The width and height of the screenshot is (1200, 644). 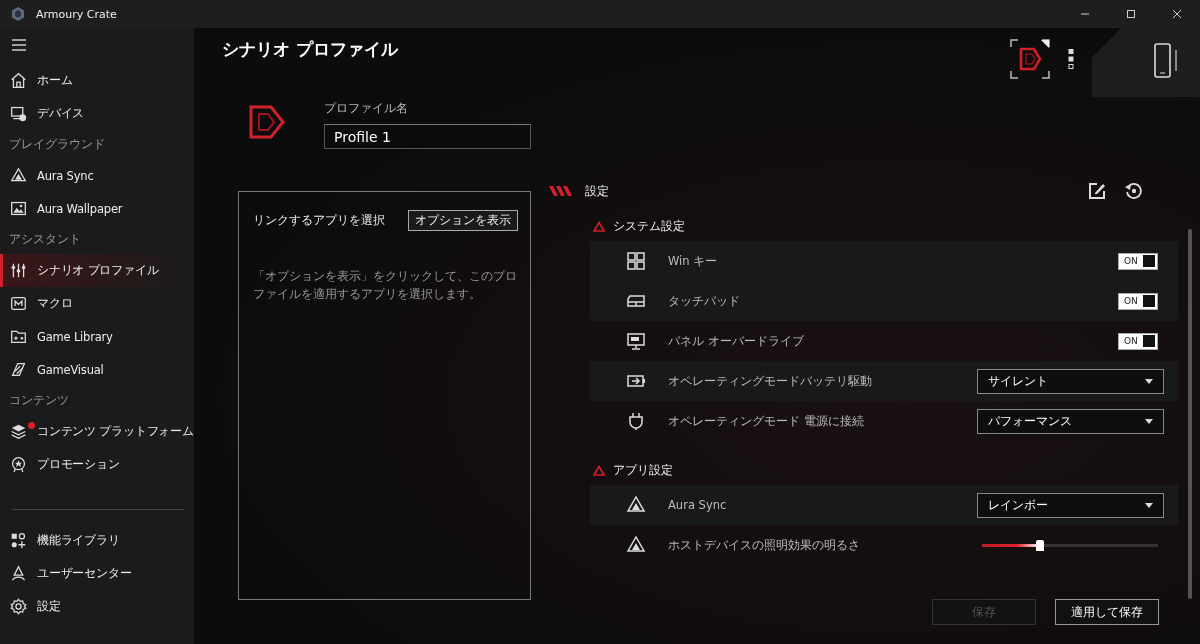 I want to click on nav-label: Aura Wallpaper, so click(x=80, y=208).